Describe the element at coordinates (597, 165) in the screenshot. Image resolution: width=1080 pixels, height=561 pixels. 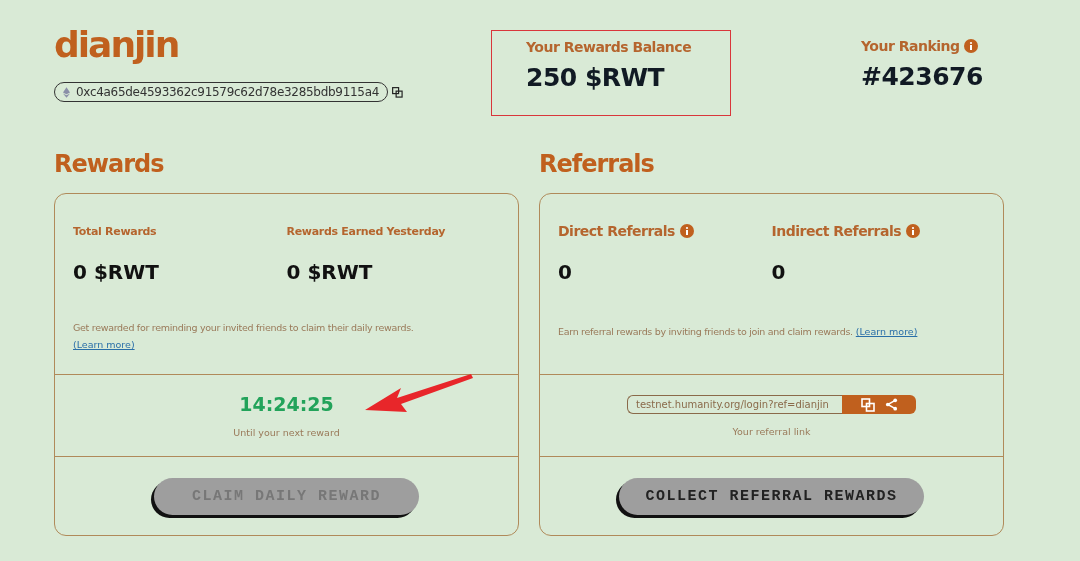
I see `section-title: Referrals` at that location.